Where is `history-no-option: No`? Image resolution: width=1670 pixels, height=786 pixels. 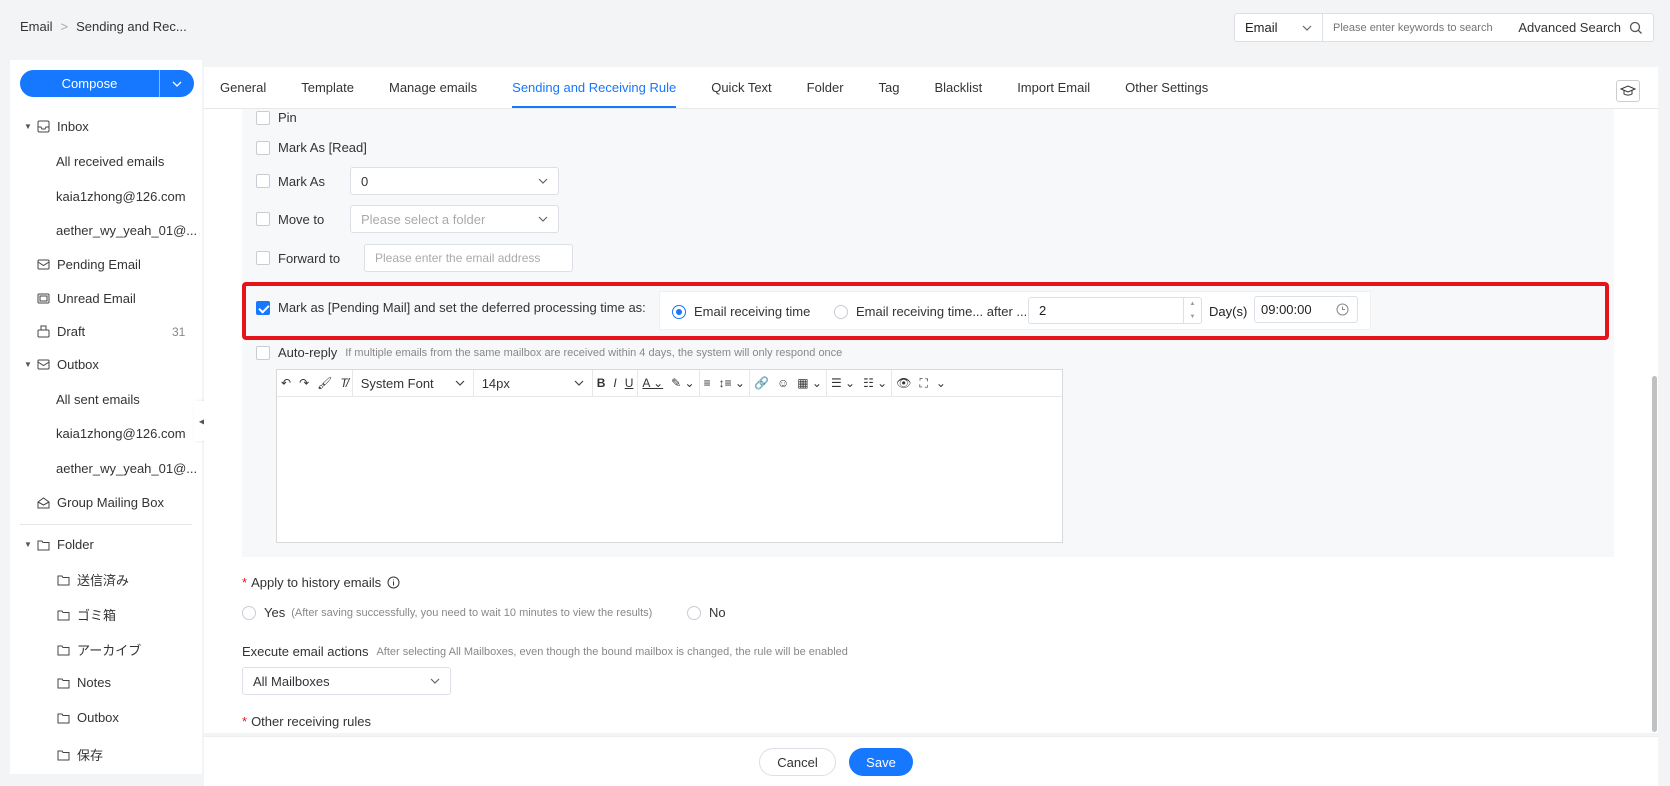
history-no-option: No is located at coordinates (706, 612).